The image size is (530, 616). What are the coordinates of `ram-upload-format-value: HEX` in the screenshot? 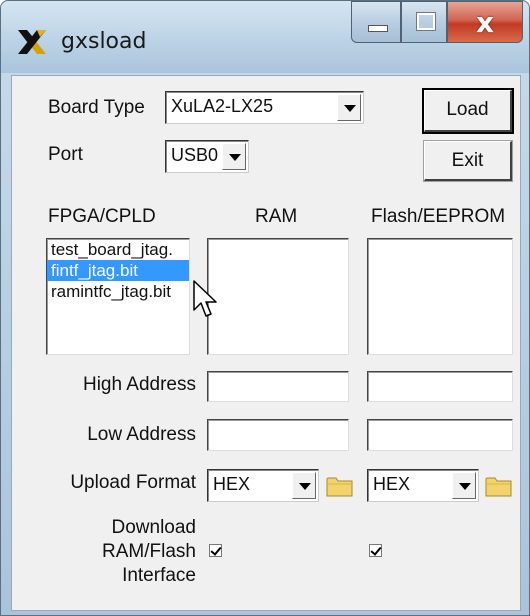 It's located at (232, 484).